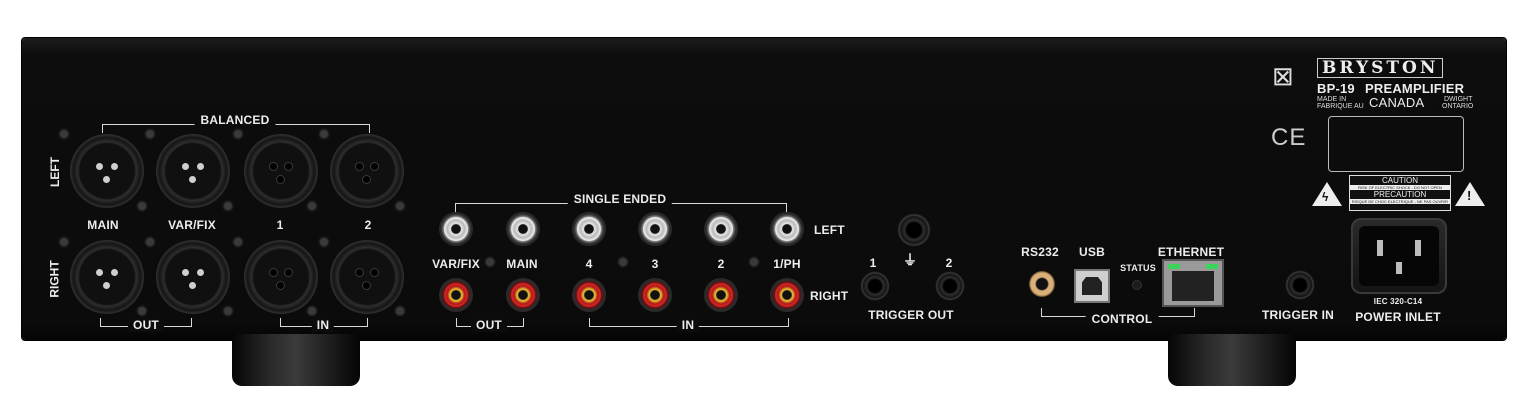 Image resolution: width=1538 pixels, height=409 pixels. Describe the element at coordinates (1336, 88) in the screenshot. I see `model-label: BP-19` at that location.